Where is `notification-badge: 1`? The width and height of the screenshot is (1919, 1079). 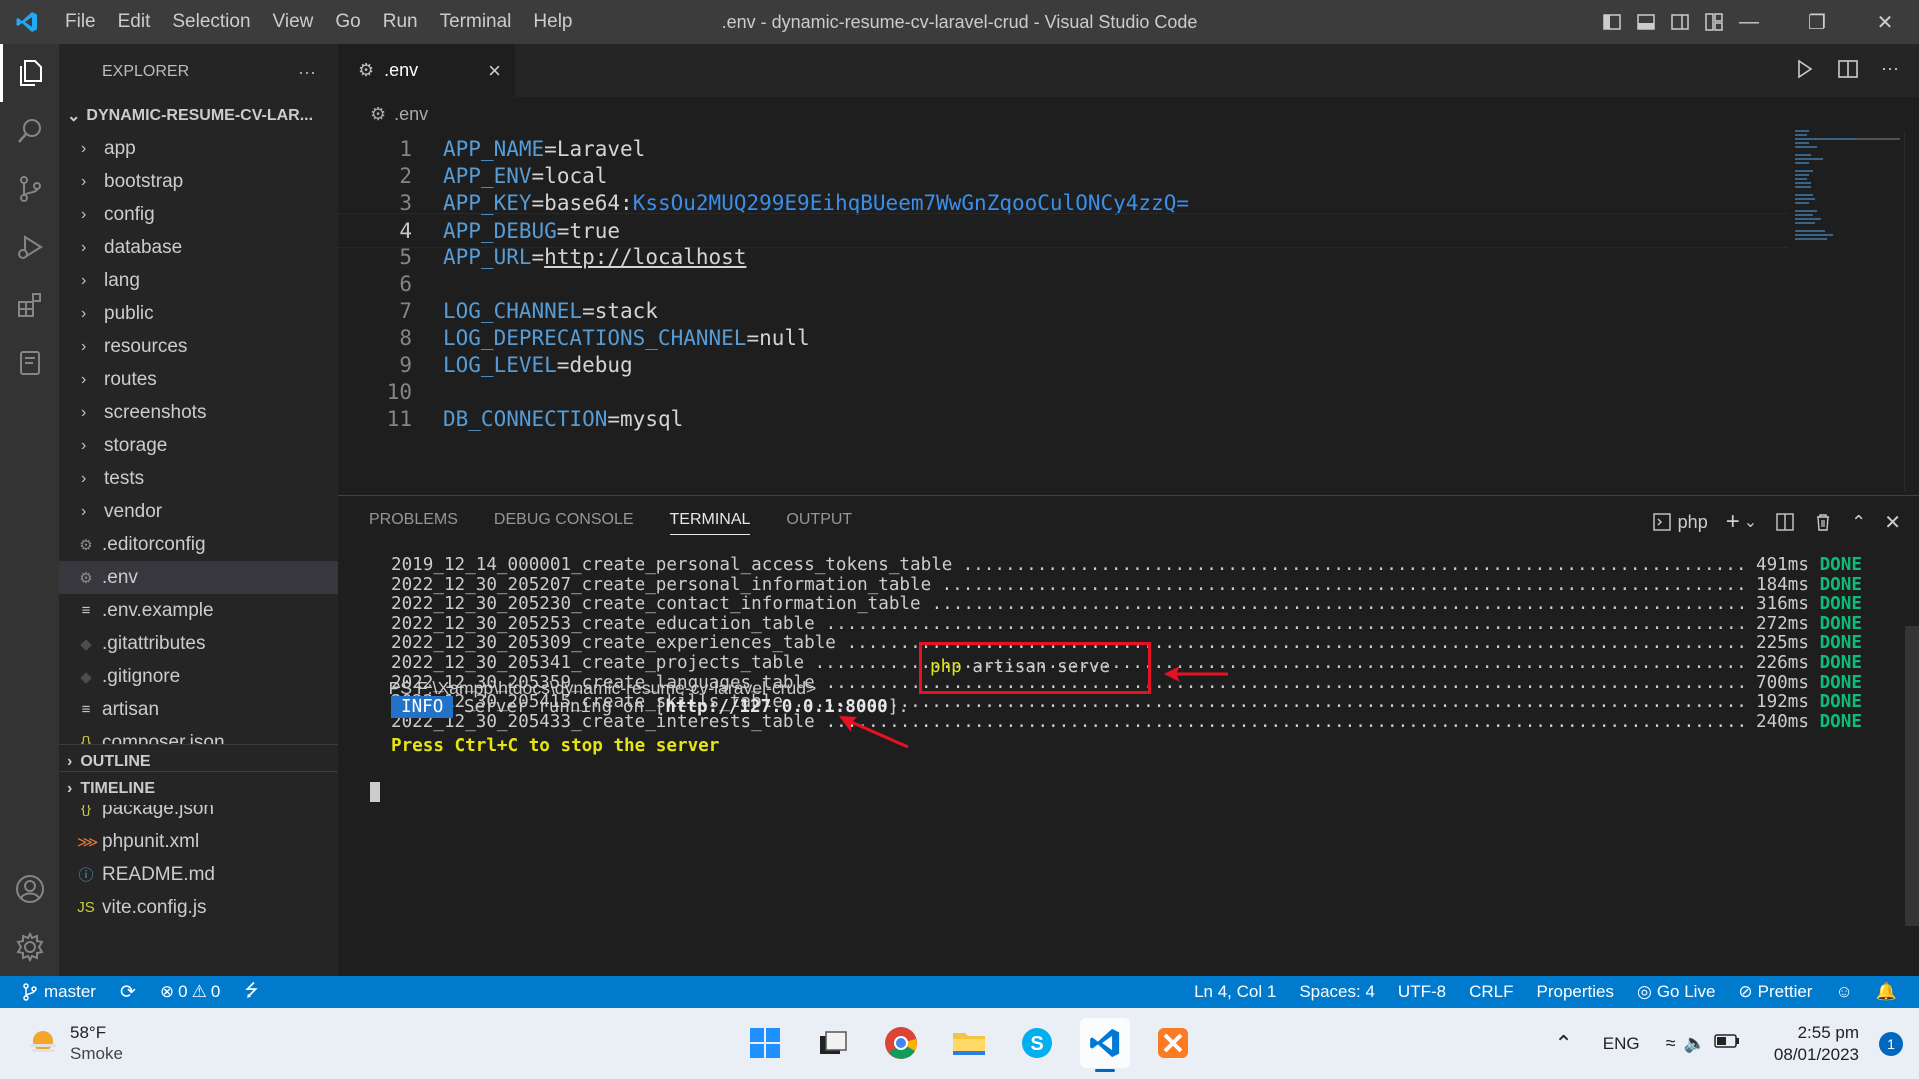 notification-badge: 1 is located at coordinates (1891, 1043).